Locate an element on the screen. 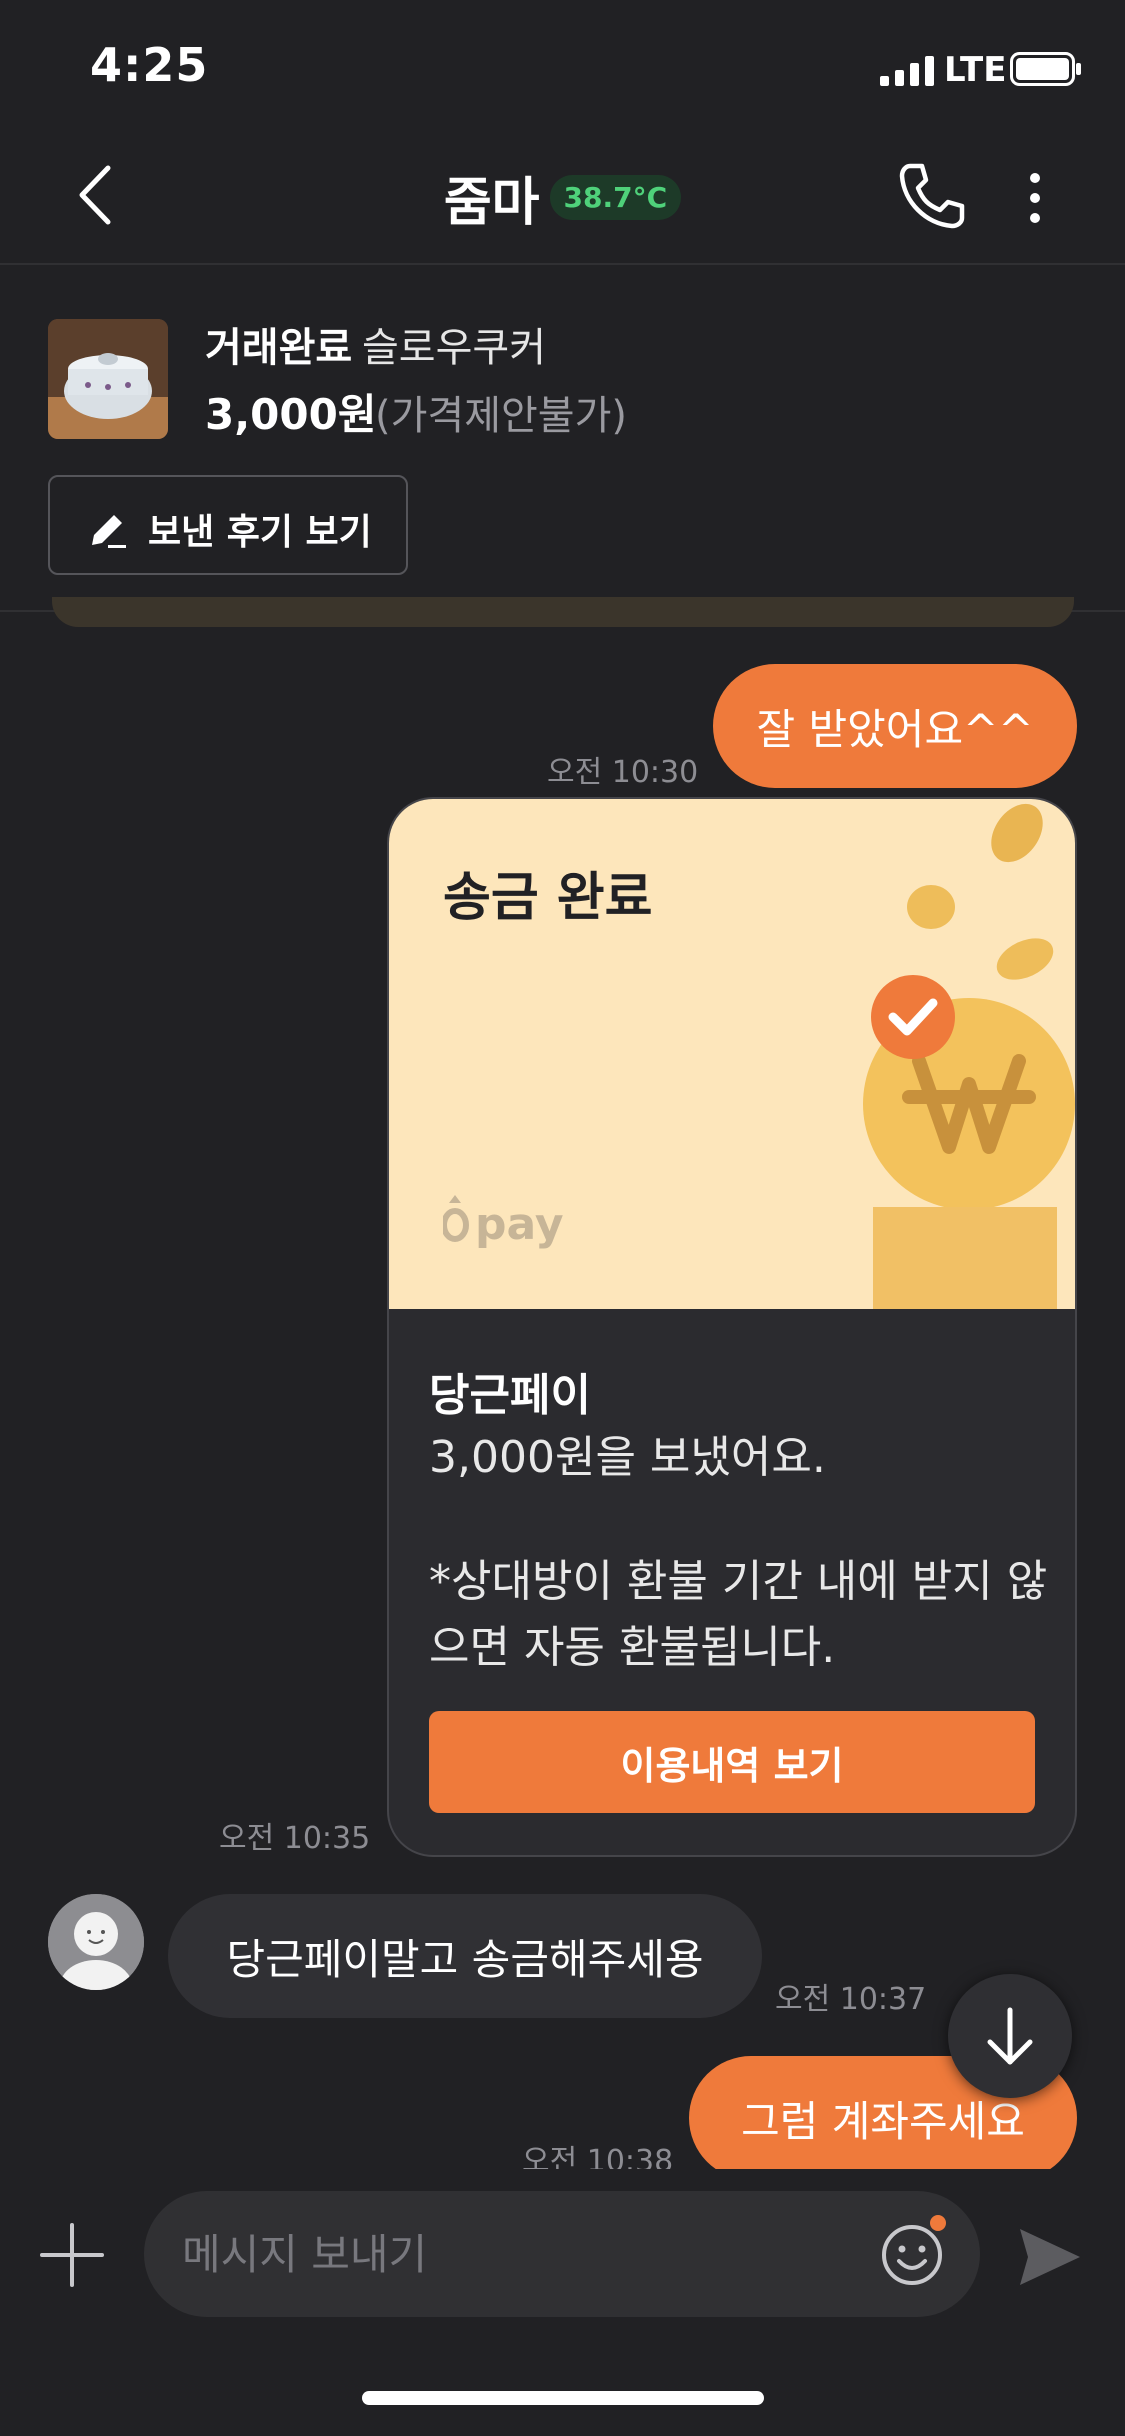 The width and height of the screenshot is (1125, 2436). pay-logo: pay is located at coordinates (503, 1222).